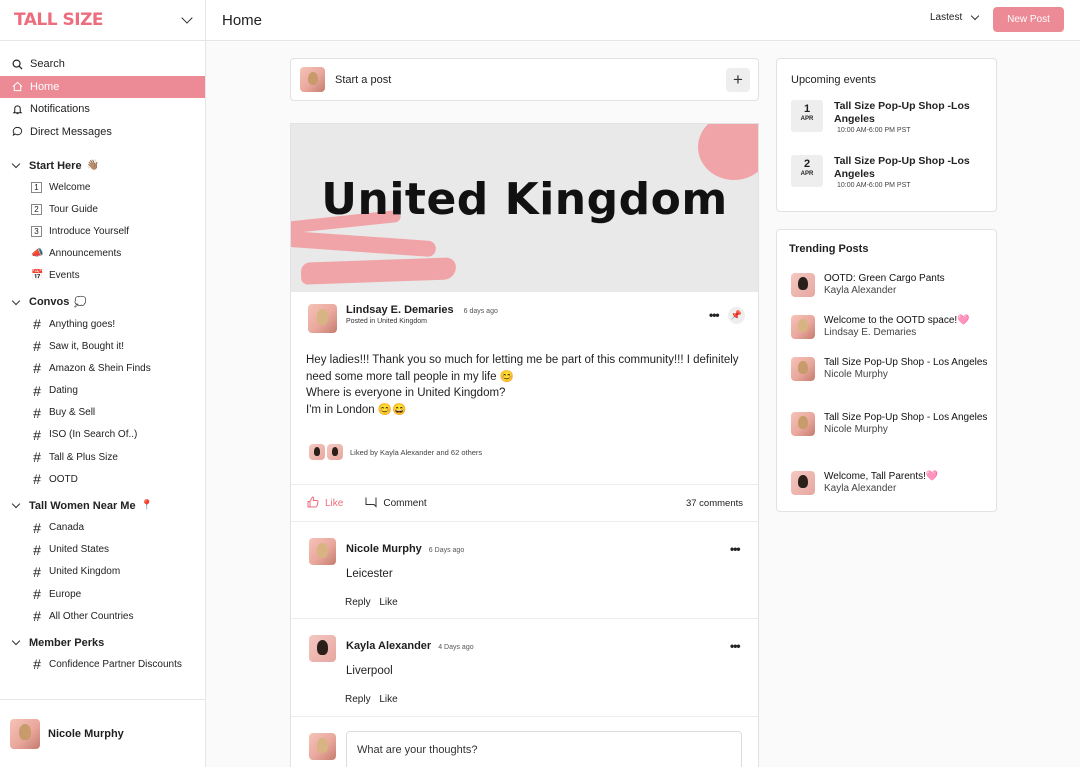  Describe the element at coordinates (870, 332) in the screenshot. I see `trending-author: Lindsay E. Demaries` at that location.